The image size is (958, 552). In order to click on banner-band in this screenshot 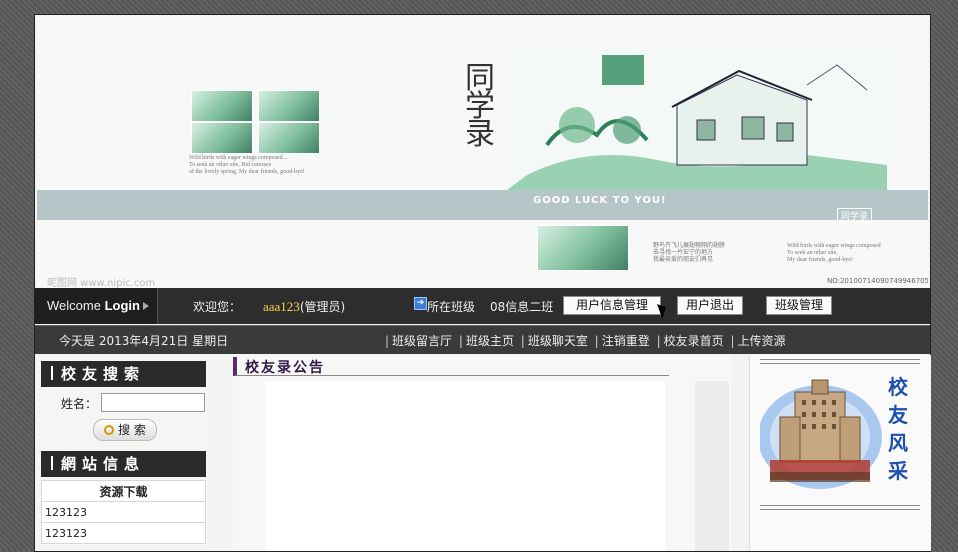, I will do `click(482, 205)`.